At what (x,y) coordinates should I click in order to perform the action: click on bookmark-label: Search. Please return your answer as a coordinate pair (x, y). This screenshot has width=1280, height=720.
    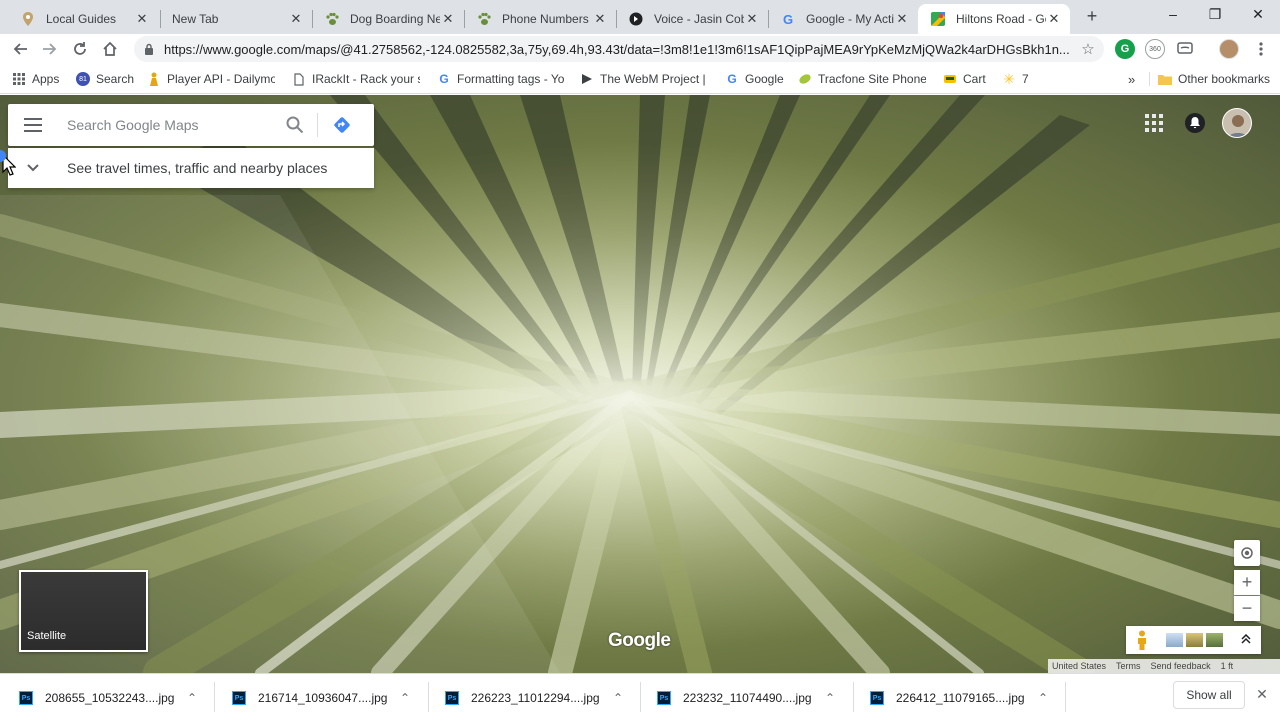
    Looking at the image, I should click on (115, 79).